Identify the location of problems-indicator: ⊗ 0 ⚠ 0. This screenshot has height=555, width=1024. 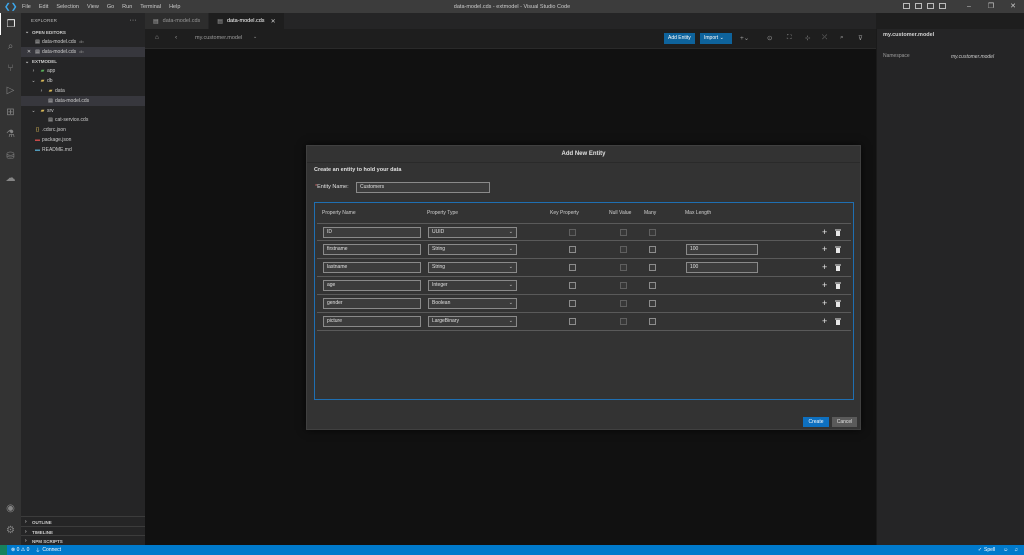
(20, 550).